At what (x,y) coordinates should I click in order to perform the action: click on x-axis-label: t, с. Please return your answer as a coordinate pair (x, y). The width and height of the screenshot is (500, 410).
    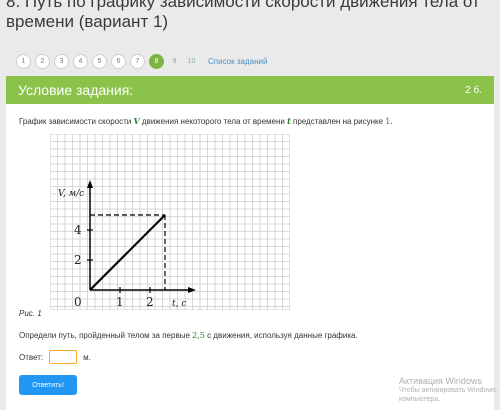
    Looking at the image, I should click on (179, 304).